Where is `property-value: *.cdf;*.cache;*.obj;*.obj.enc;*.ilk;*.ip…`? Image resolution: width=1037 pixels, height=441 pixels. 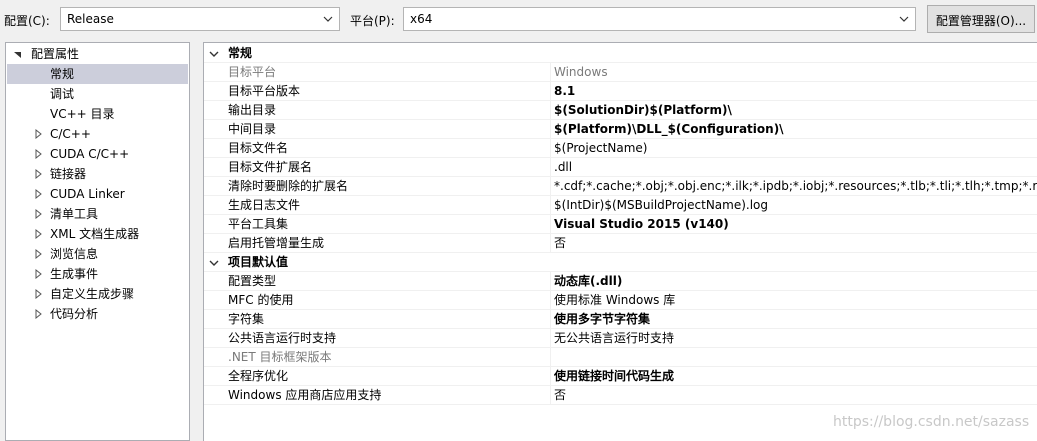 property-value: *.cdf;*.cache;*.obj;*.obj.enc;*.ilk;*.ip… is located at coordinates (795, 186).